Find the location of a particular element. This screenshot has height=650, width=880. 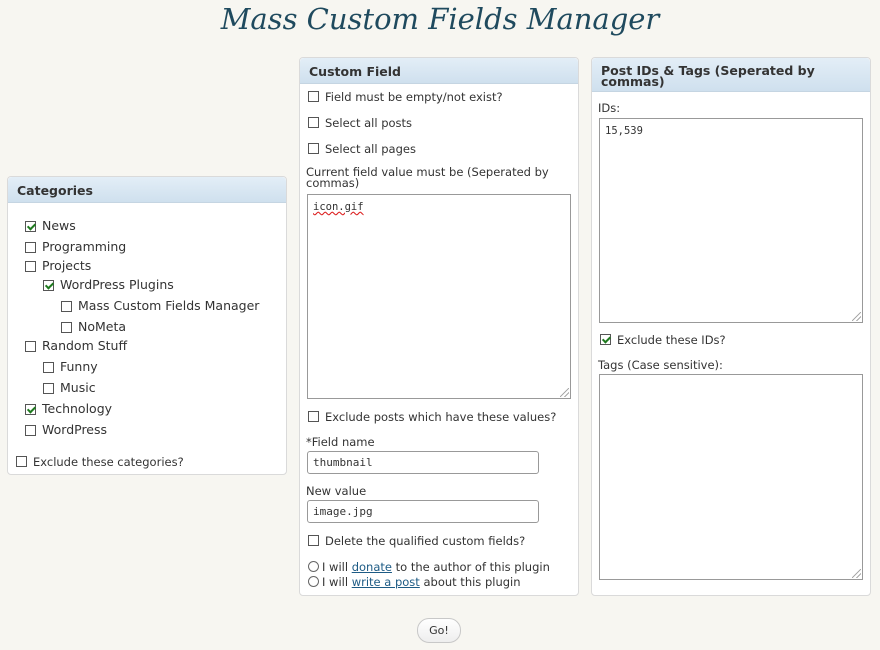

ids-textarea: 15,539 is located at coordinates (731, 220).